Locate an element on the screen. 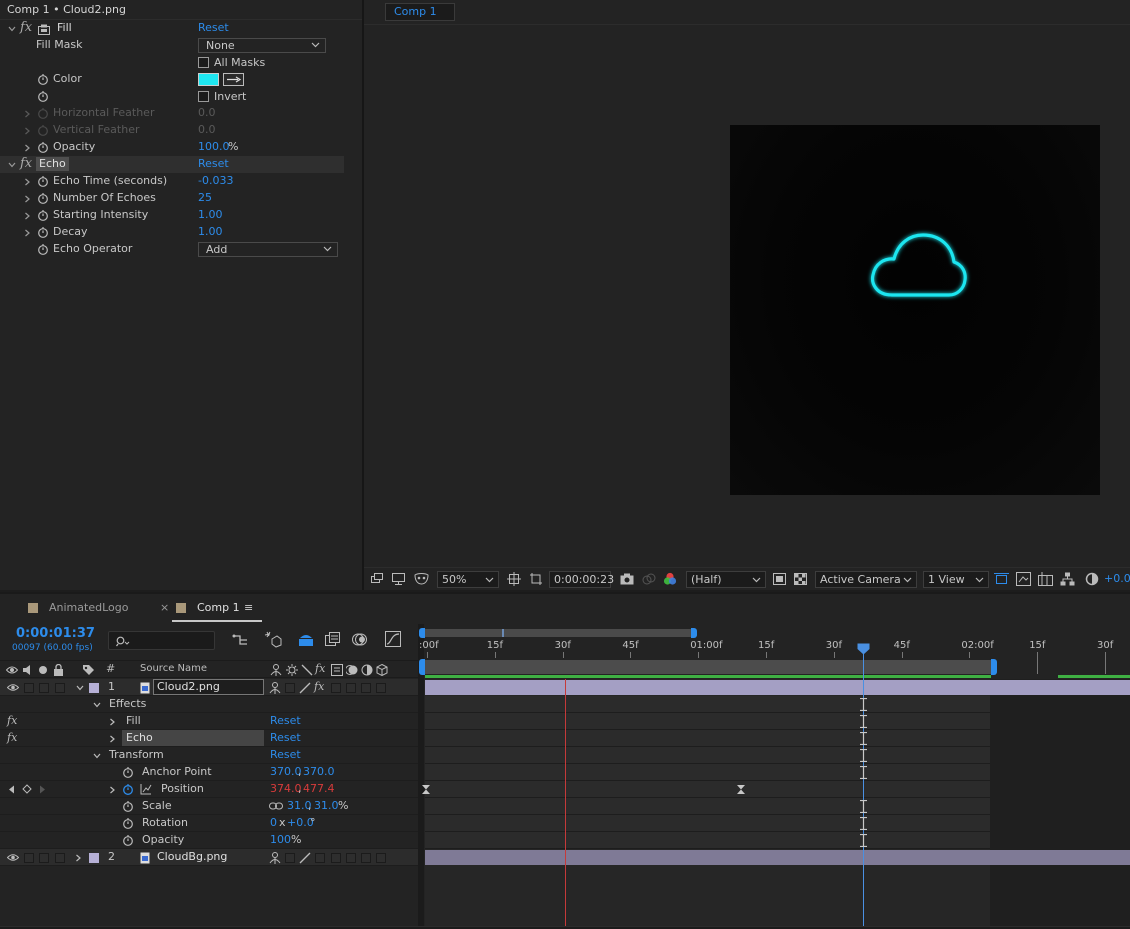  frame-blend-switch-icon is located at coordinates (337, 670).